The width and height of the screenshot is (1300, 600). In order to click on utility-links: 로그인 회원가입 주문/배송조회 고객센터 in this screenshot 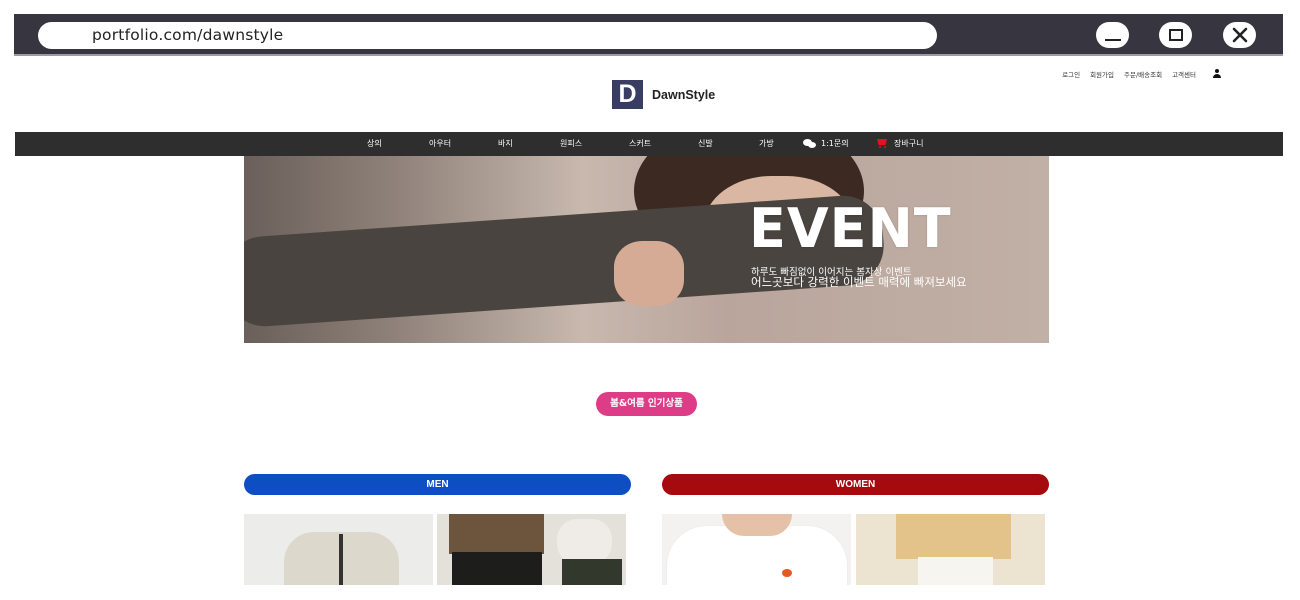, I will do `click(1142, 74)`.